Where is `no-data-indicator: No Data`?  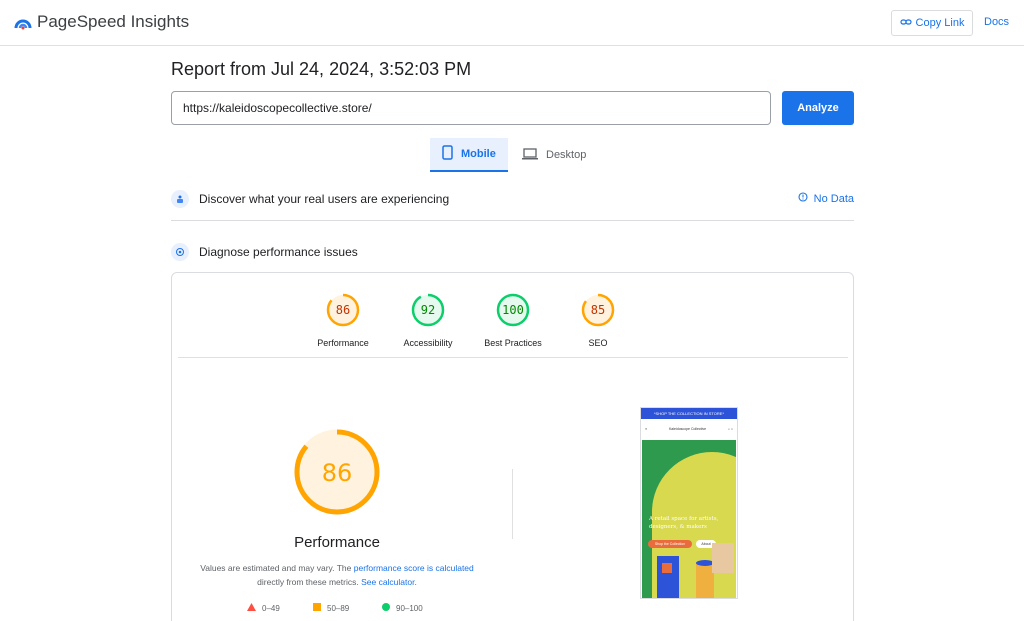
no-data-indicator: No Data is located at coordinates (826, 198).